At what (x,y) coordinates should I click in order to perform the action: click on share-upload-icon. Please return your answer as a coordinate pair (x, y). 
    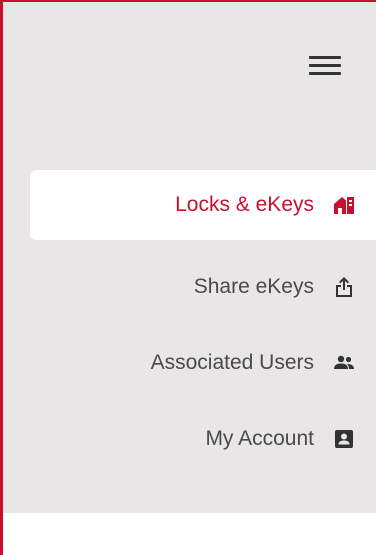
    Looking at the image, I should click on (344, 287).